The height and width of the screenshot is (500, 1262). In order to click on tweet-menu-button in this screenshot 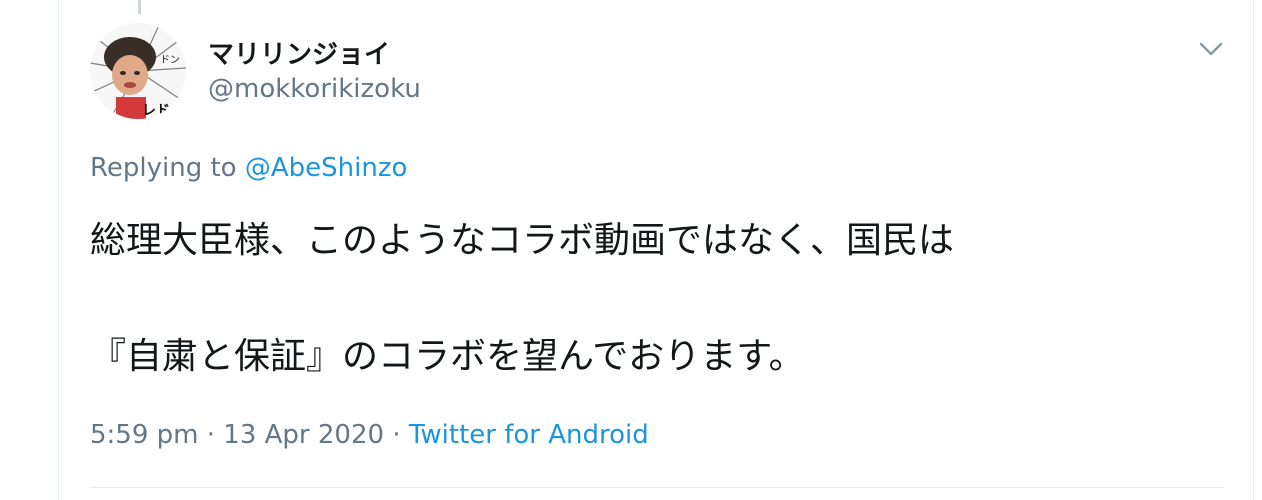, I will do `click(1211, 49)`.